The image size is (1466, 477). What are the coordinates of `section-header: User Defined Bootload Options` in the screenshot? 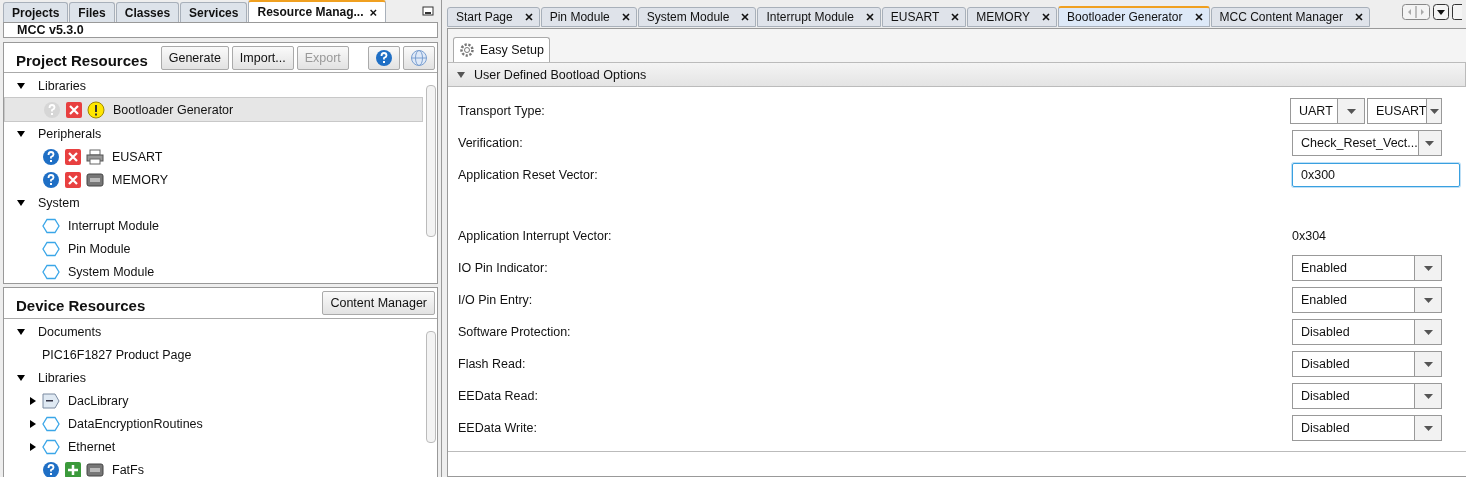 It's located at (957, 74).